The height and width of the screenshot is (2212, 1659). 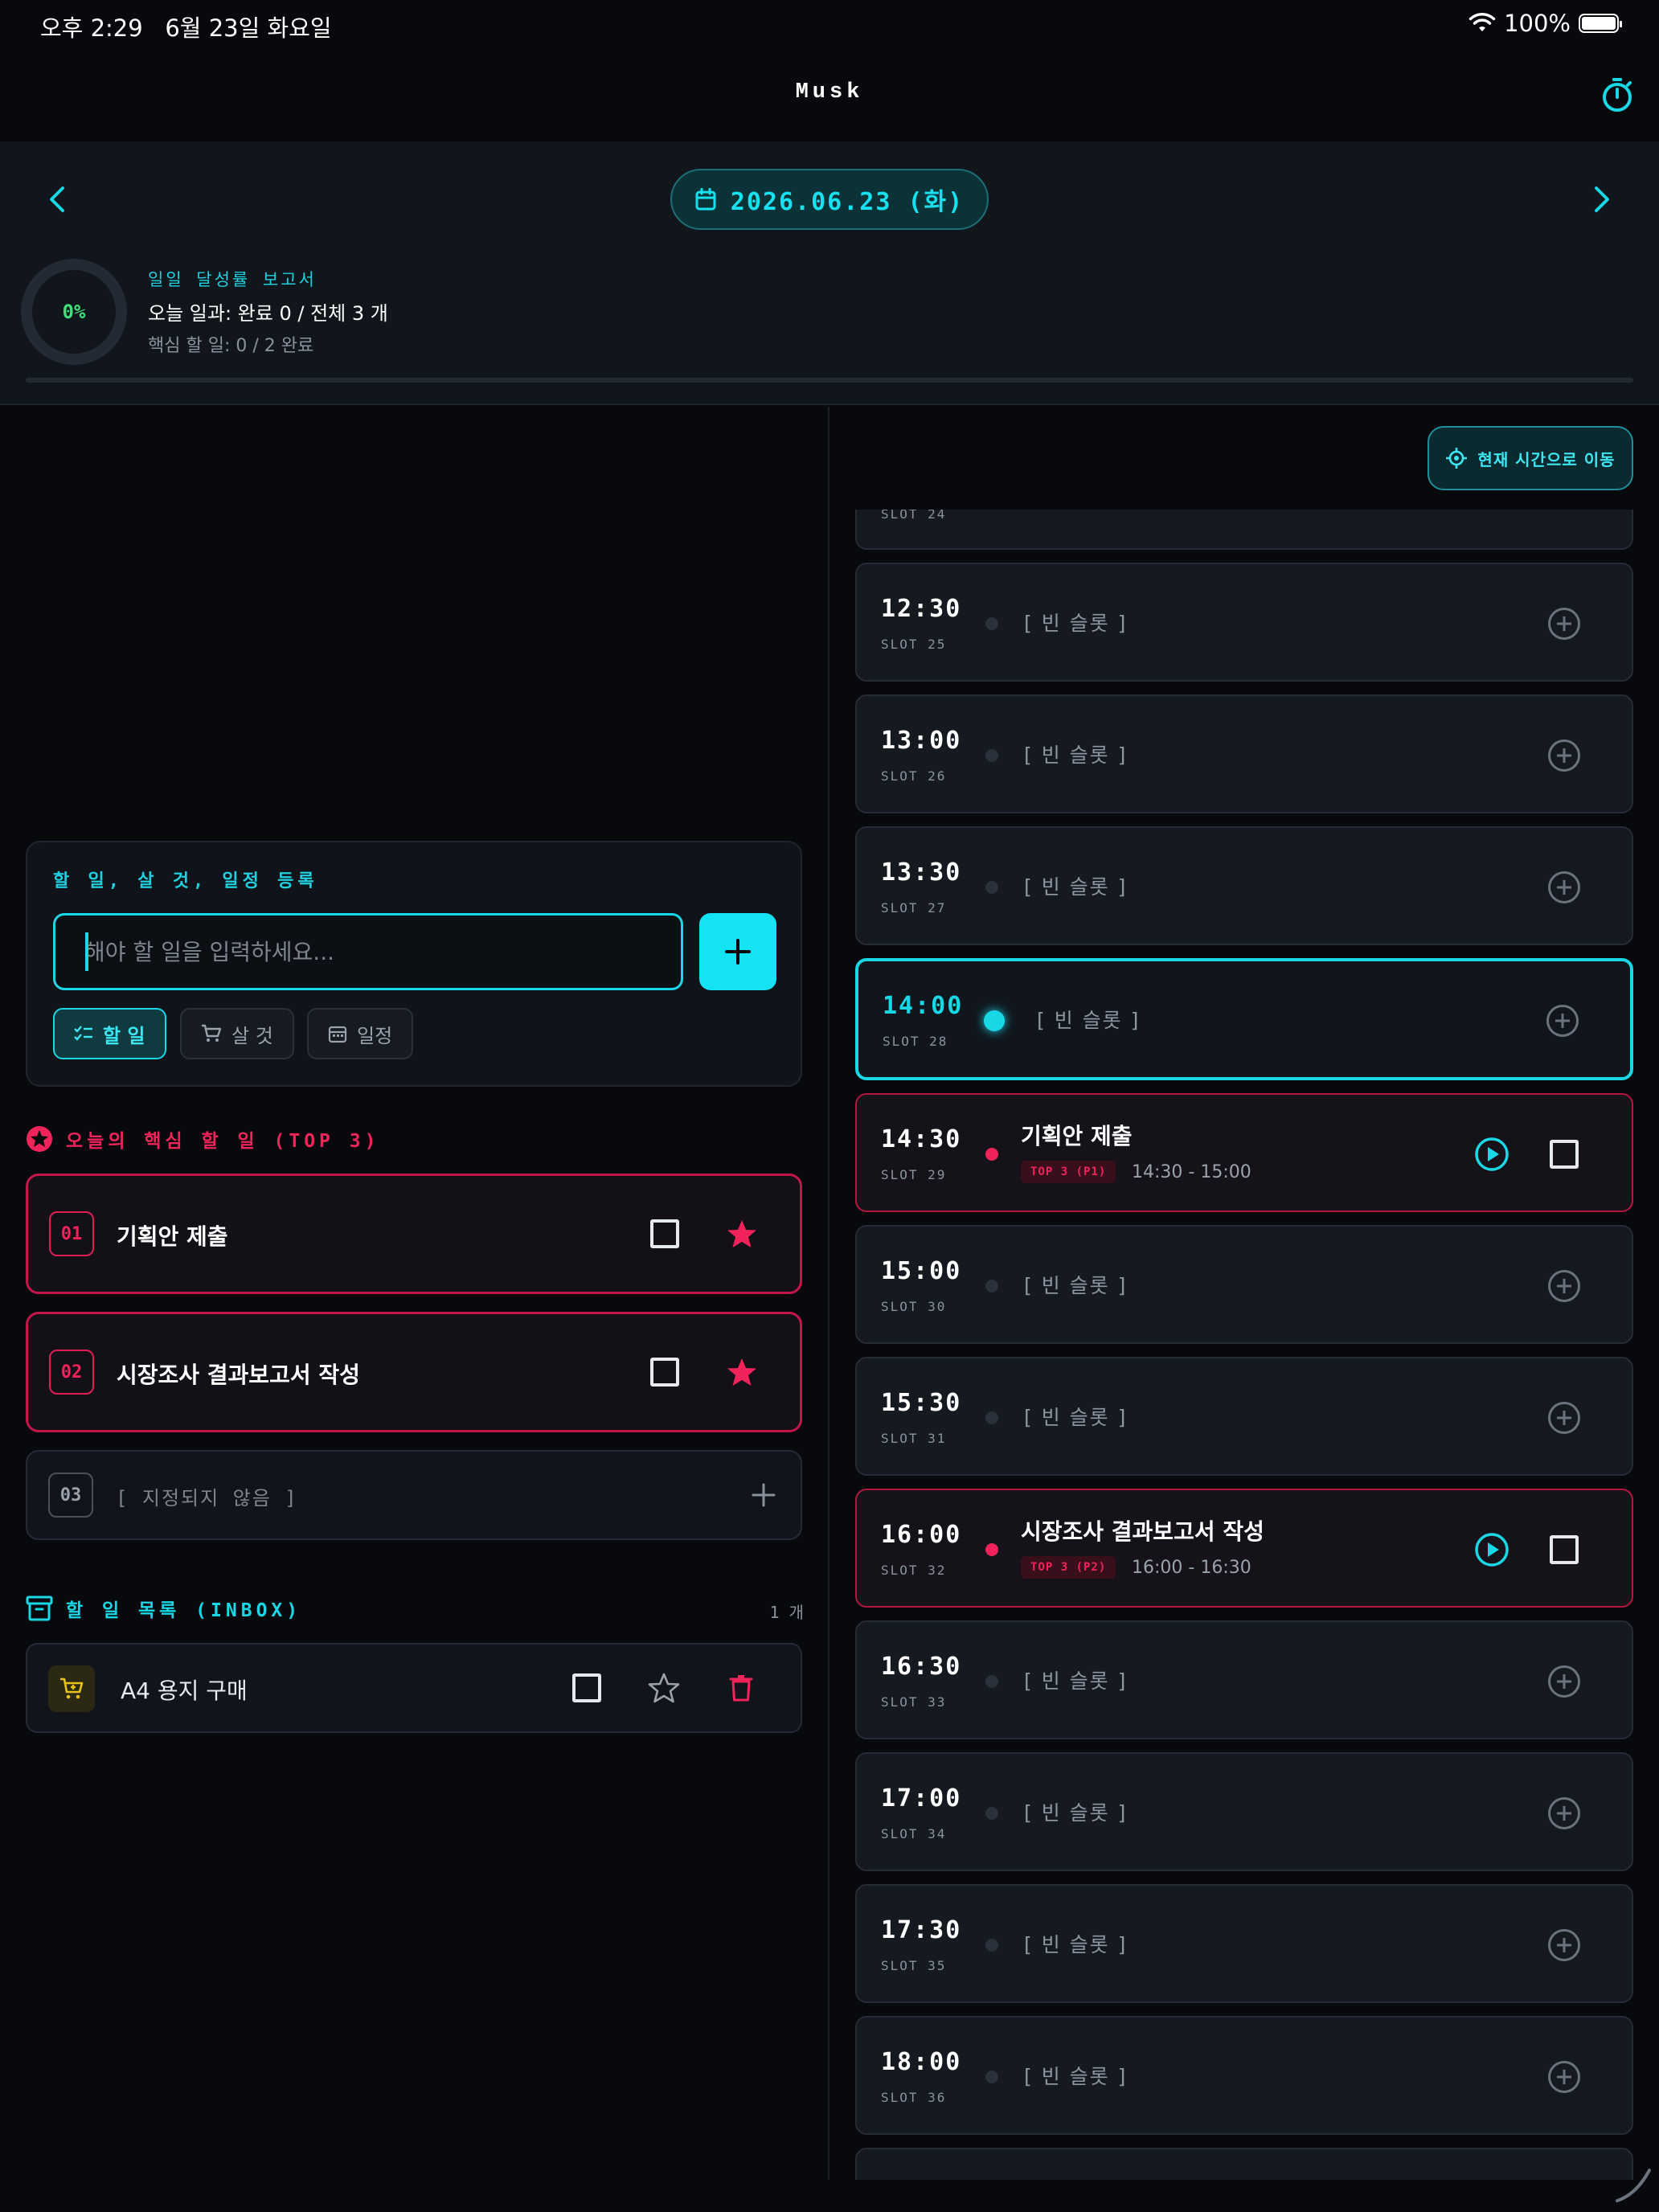 What do you see at coordinates (39, 1139) in the screenshot?
I see `star-badge-icon` at bounding box center [39, 1139].